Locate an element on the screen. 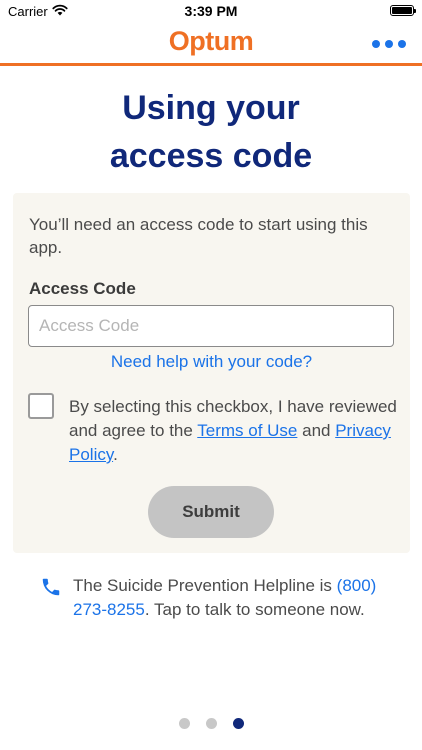  page-title: Using your access code is located at coordinates (211, 132).